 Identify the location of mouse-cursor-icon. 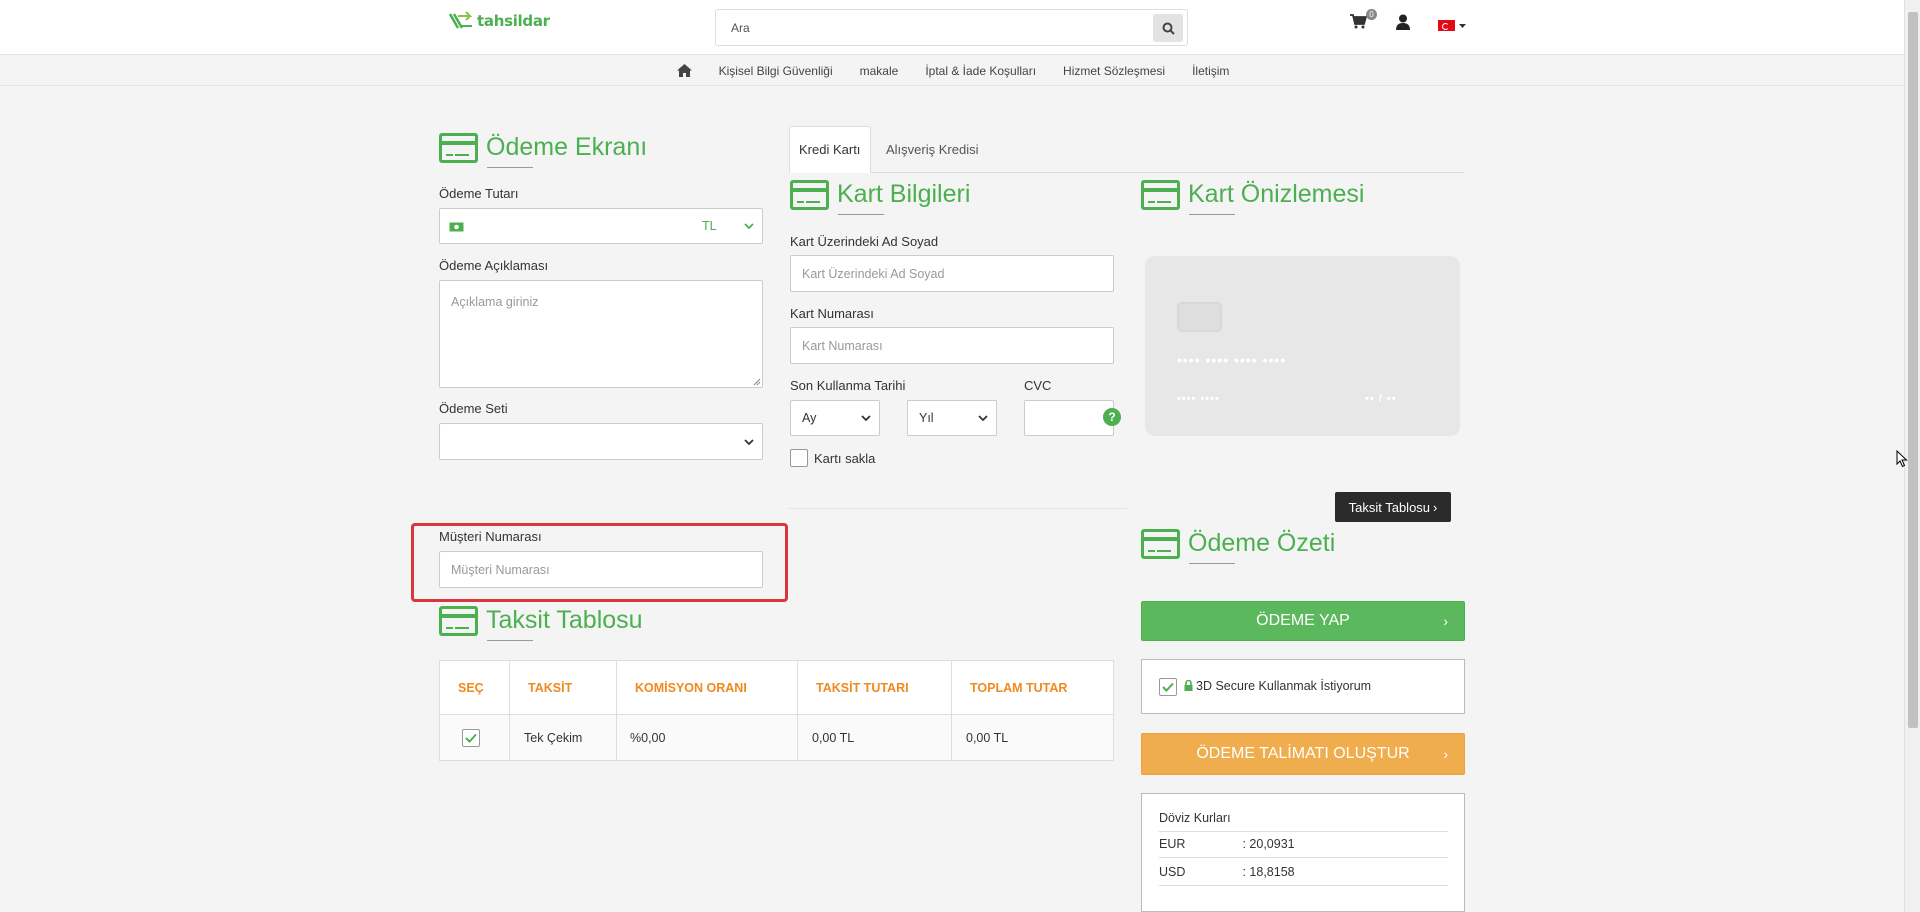
(1902, 459).